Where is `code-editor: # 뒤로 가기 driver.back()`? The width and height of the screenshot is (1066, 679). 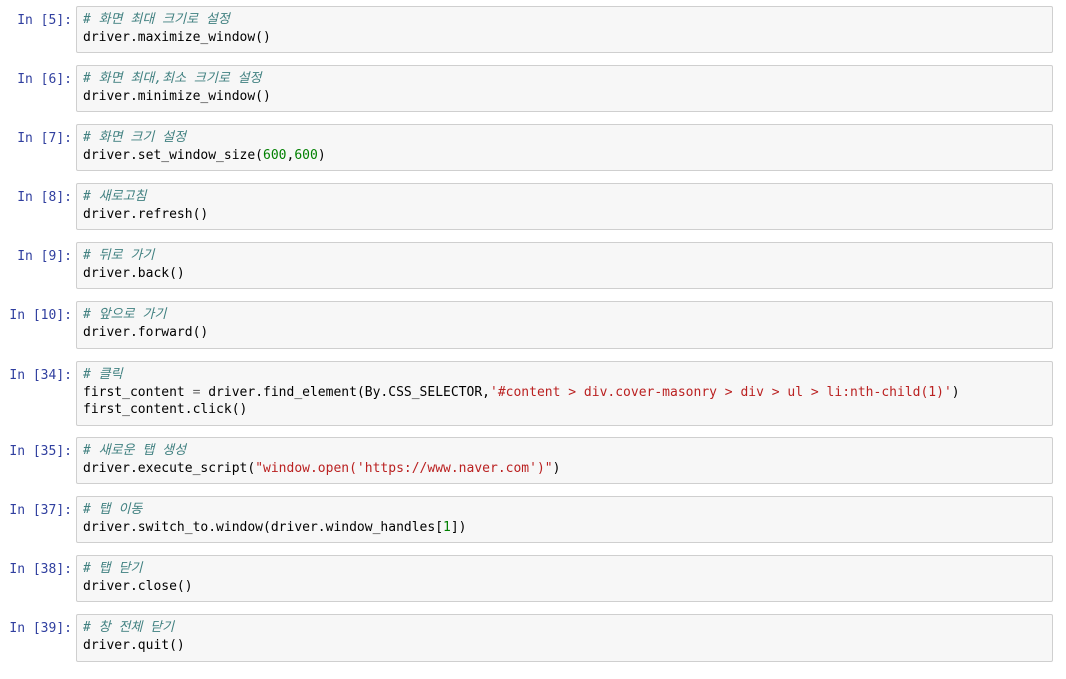 code-editor: # 뒤로 가기 driver.back() is located at coordinates (564, 265).